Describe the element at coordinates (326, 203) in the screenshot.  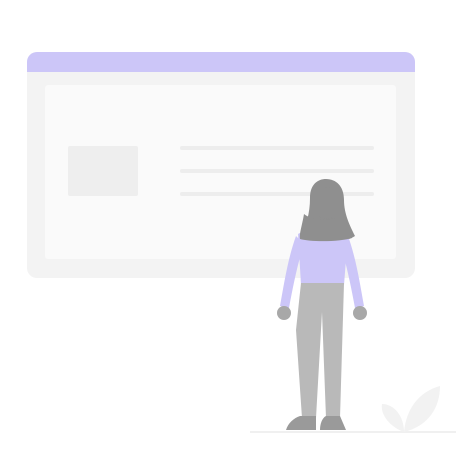
I see `person-face` at that location.